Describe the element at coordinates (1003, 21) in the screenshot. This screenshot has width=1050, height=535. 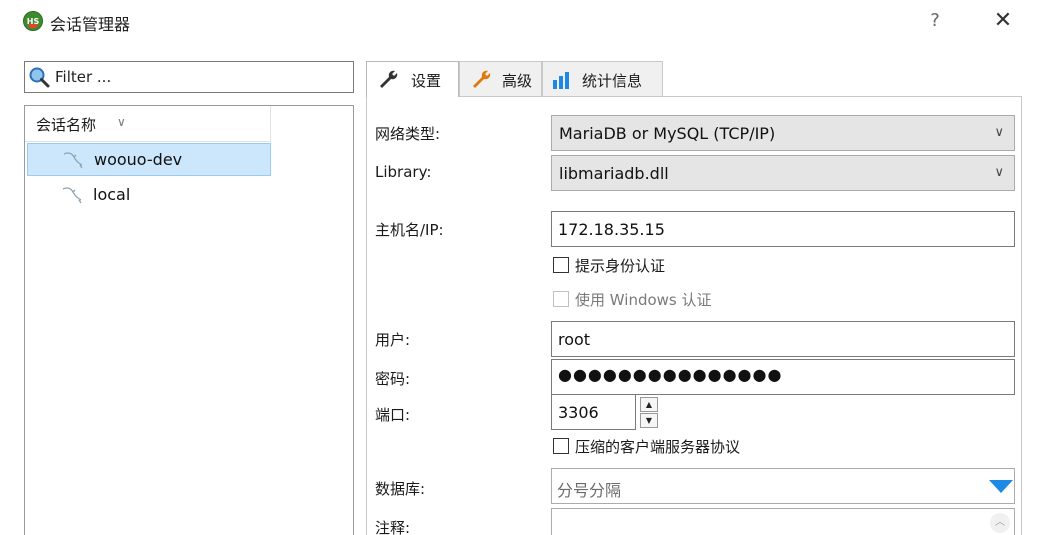
I see `close-button: ✕` at that location.